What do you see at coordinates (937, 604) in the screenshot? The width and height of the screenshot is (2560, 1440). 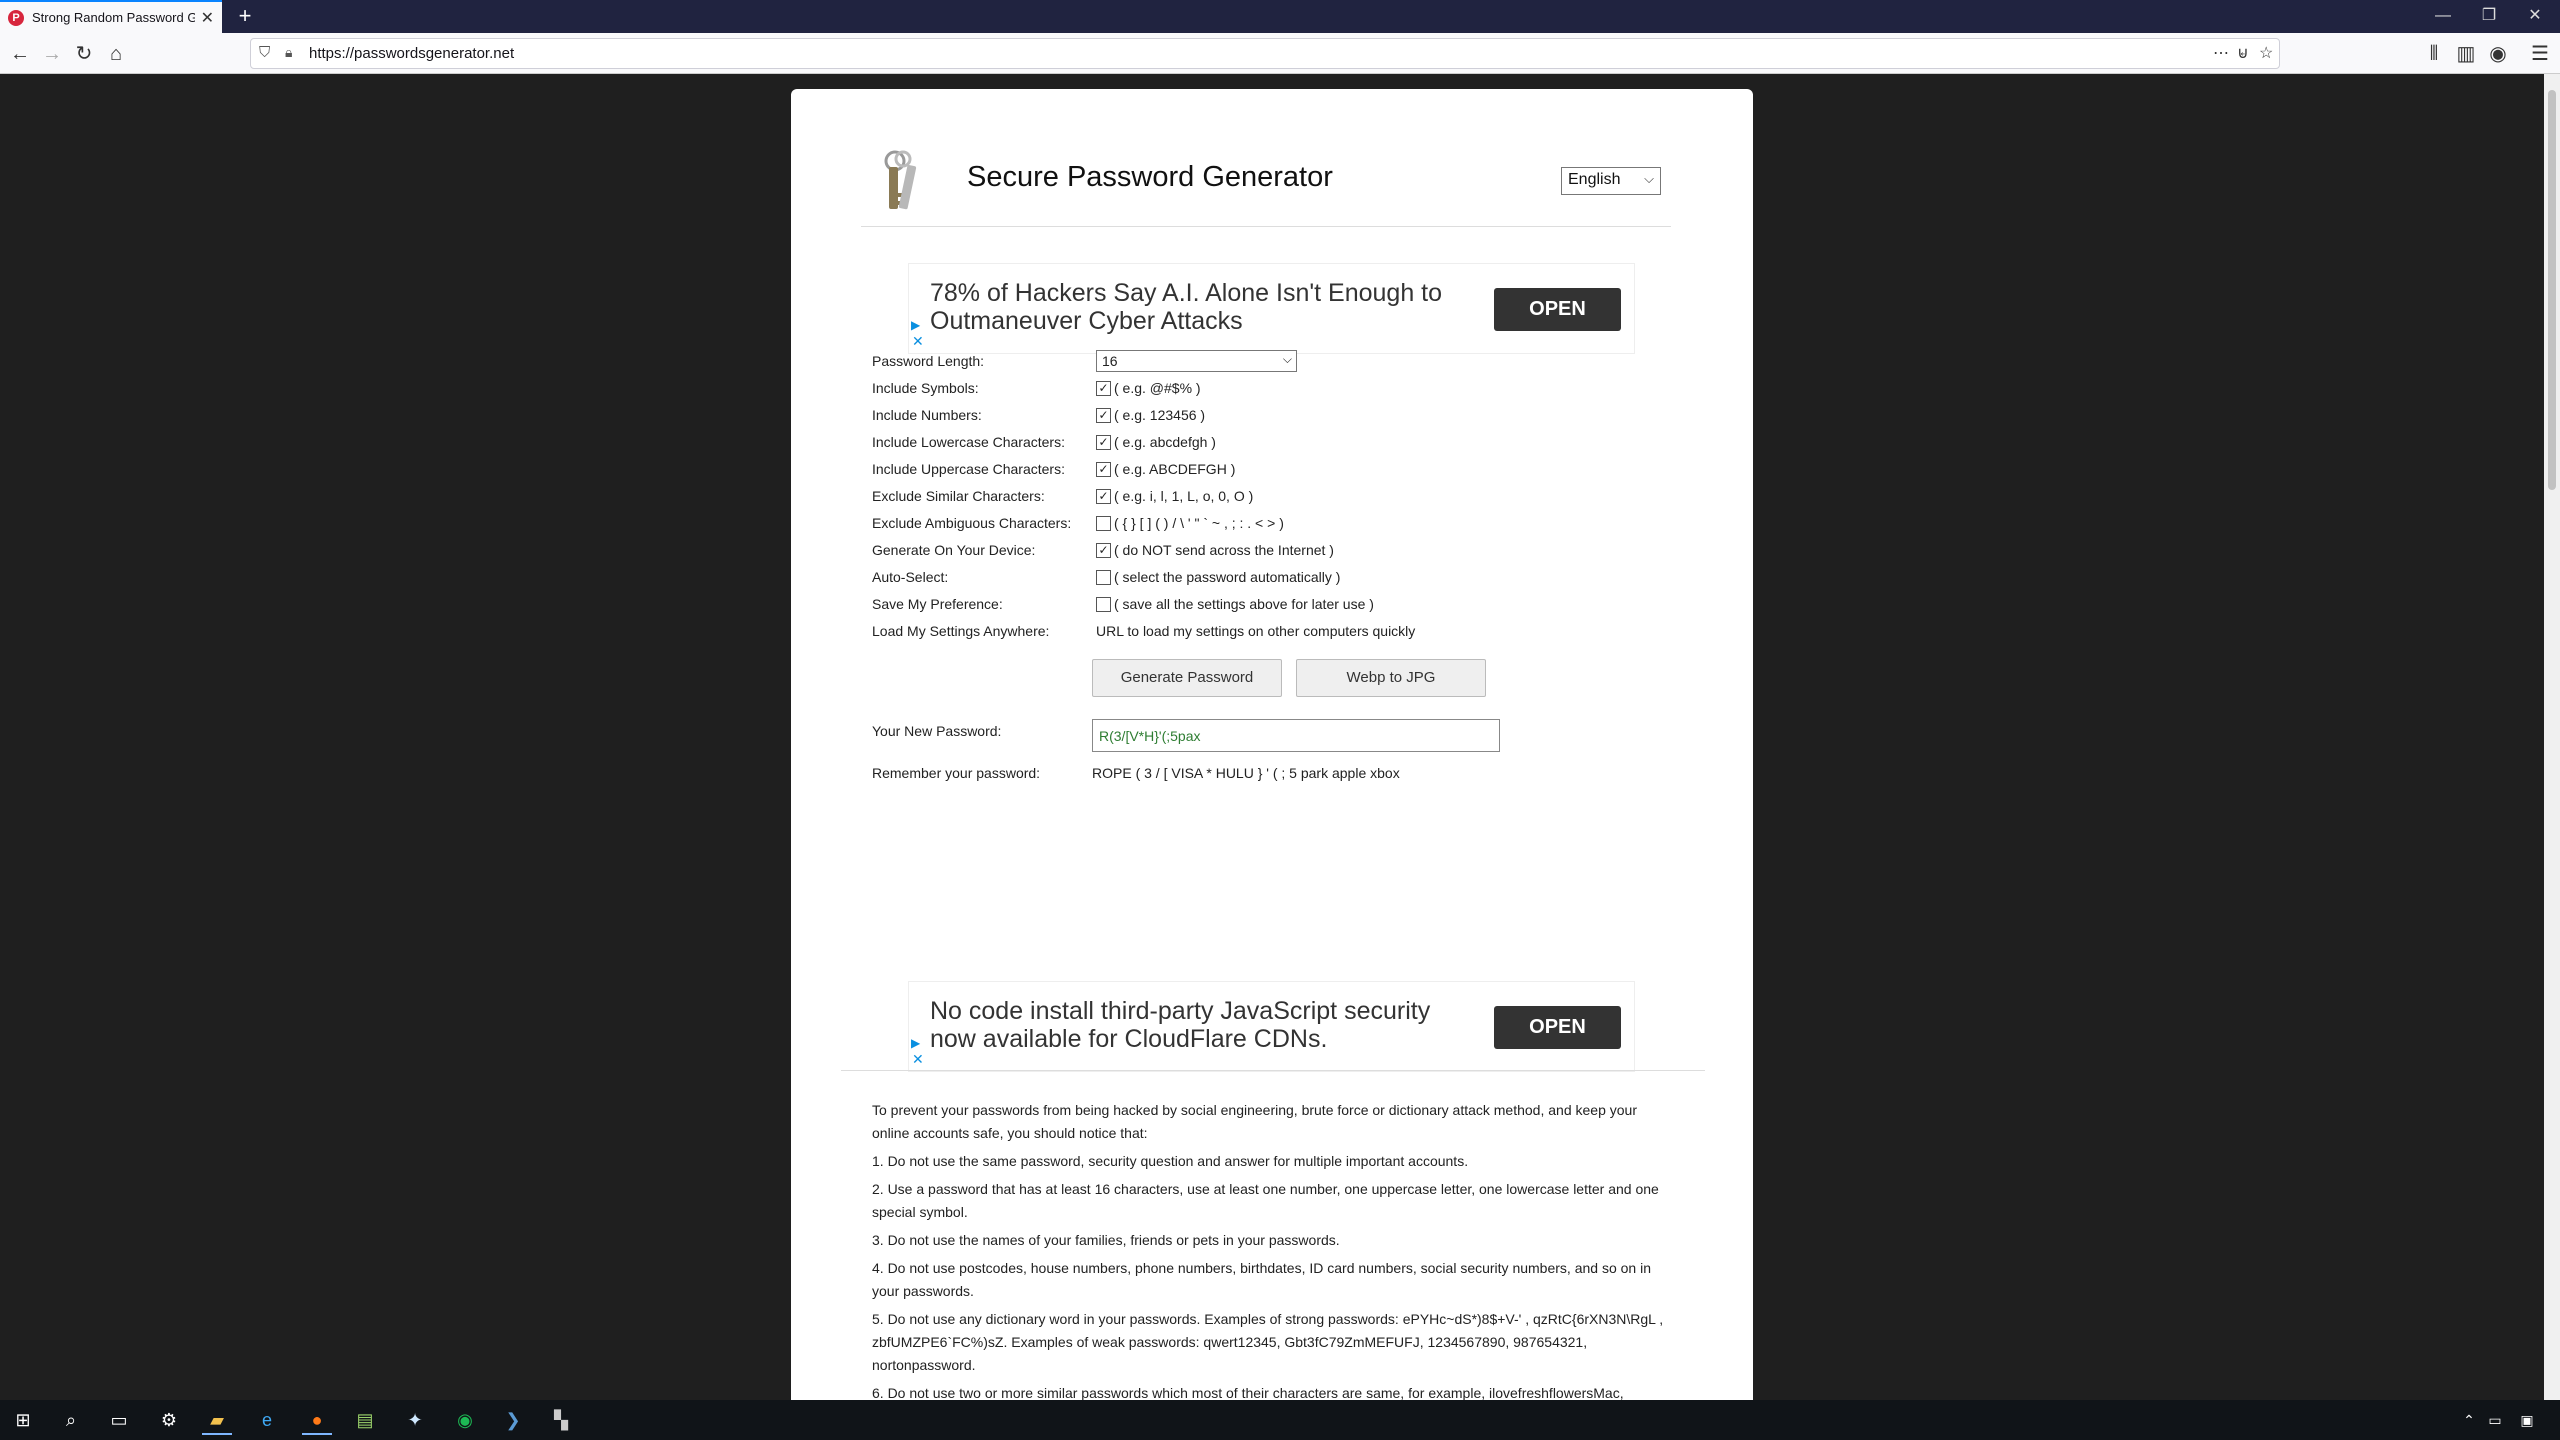 I see `option-label: Save My Preference:` at bounding box center [937, 604].